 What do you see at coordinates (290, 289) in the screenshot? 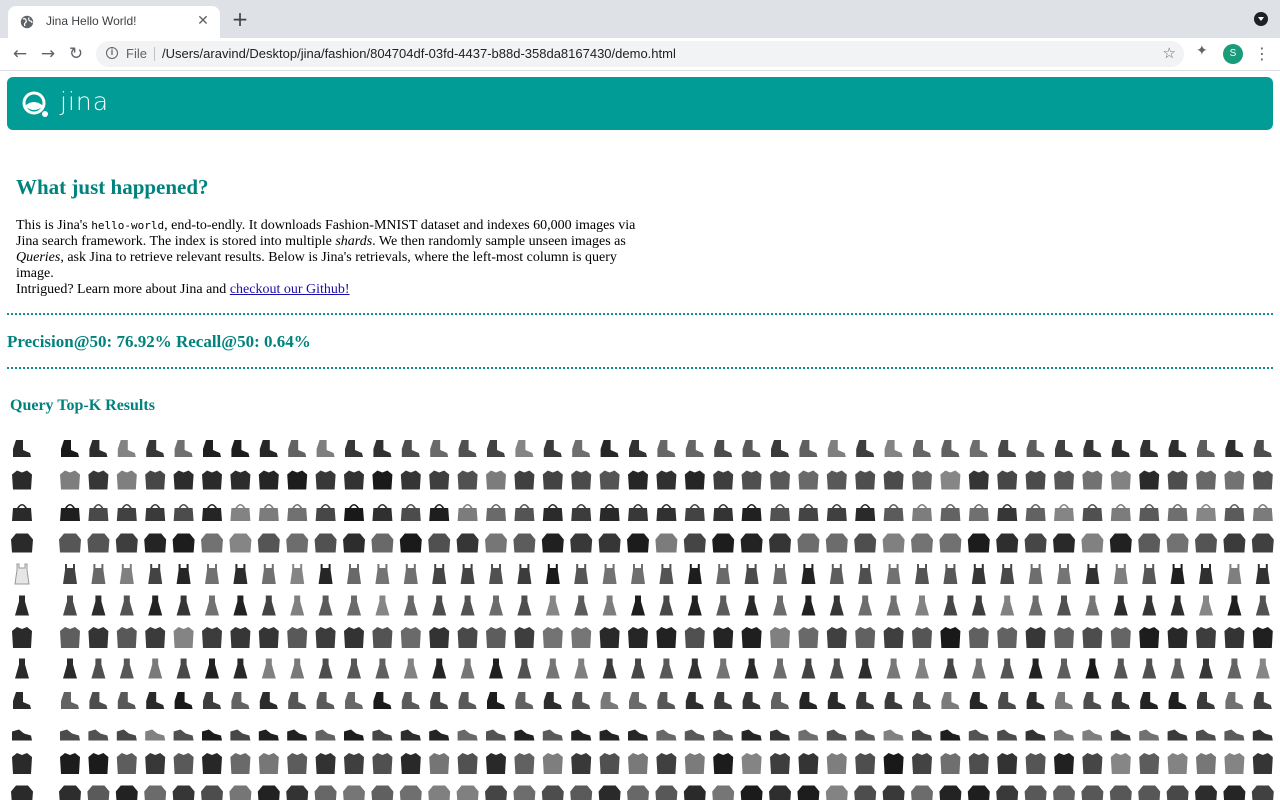
I see `github-link: checkout our Github!` at bounding box center [290, 289].